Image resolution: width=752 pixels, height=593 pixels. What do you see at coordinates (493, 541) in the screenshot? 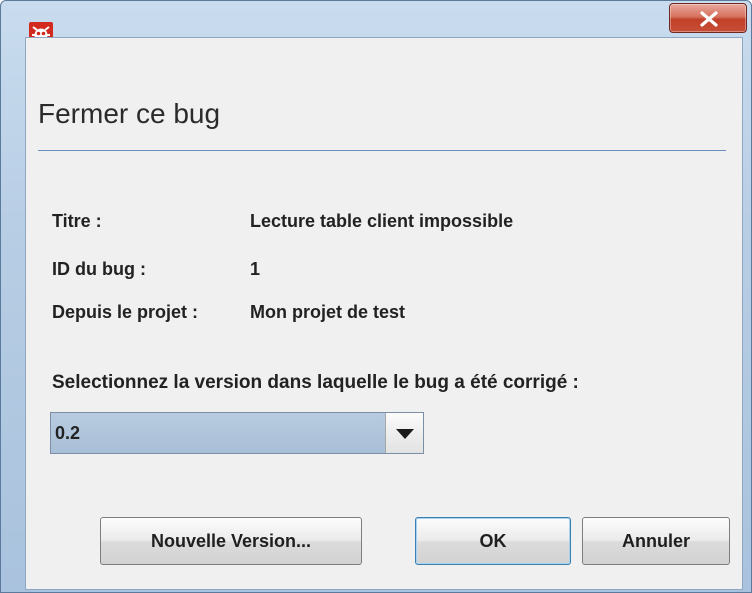
I see `ok-button: OK` at bounding box center [493, 541].